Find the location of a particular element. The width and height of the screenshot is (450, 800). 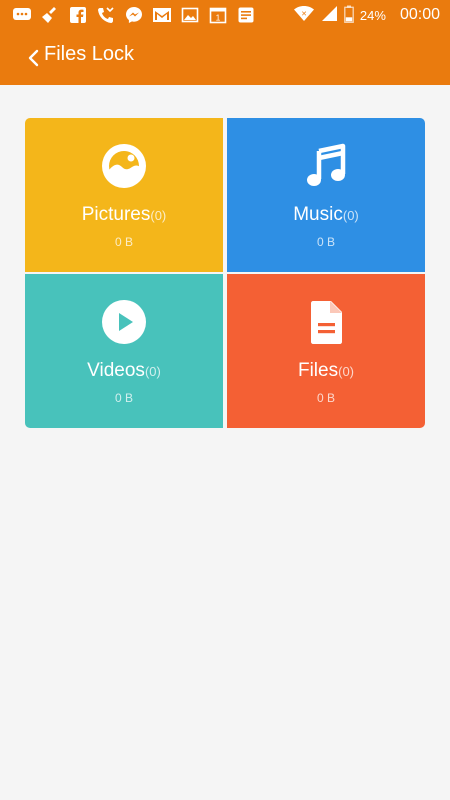

tile-pictures-label: Pictures is located at coordinates (116, 214).